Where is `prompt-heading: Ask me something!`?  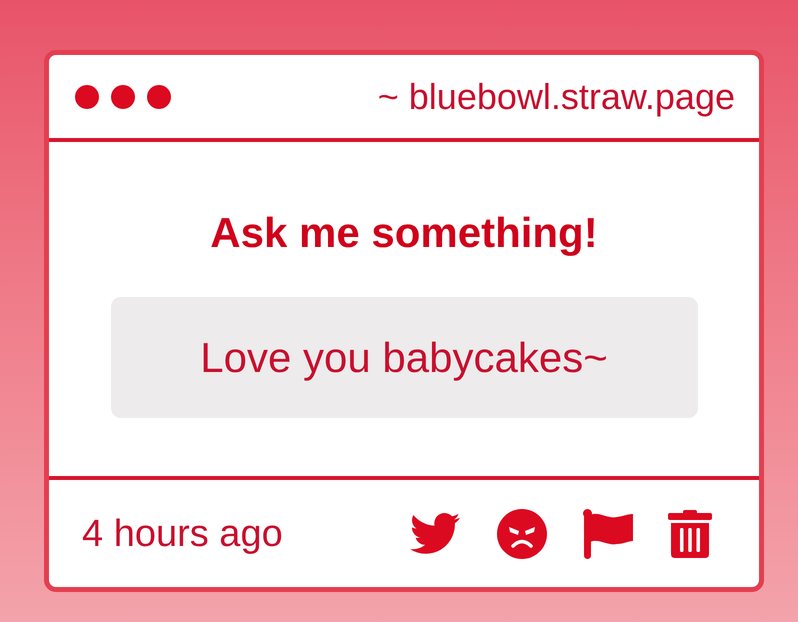 prompt-heading: Ask me something! is located at coordinates (404, 233).